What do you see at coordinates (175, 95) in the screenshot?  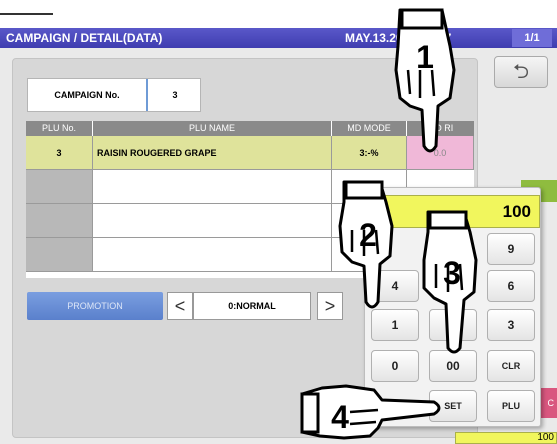 I see `campaign-number-value: 3` at bounding box center [175, 95].